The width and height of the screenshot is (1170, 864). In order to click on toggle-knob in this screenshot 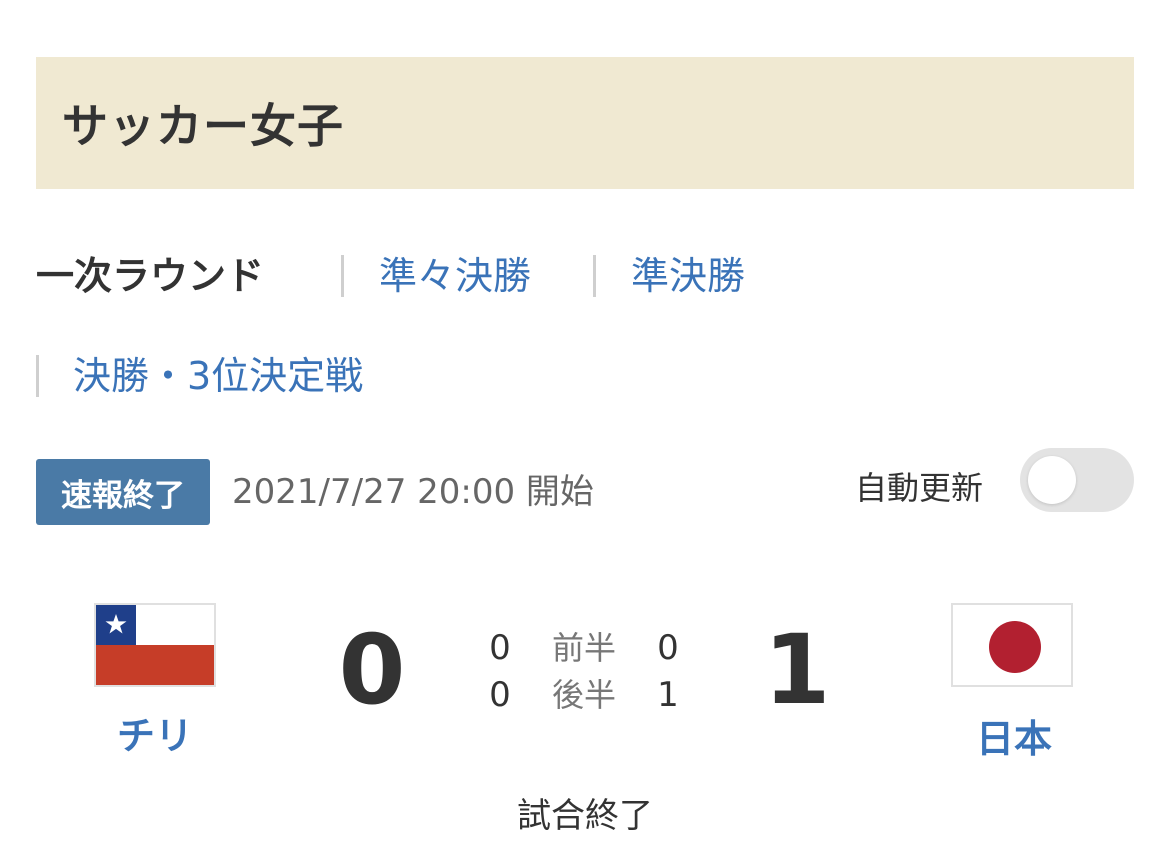, I will do `click(1052, 480)`.